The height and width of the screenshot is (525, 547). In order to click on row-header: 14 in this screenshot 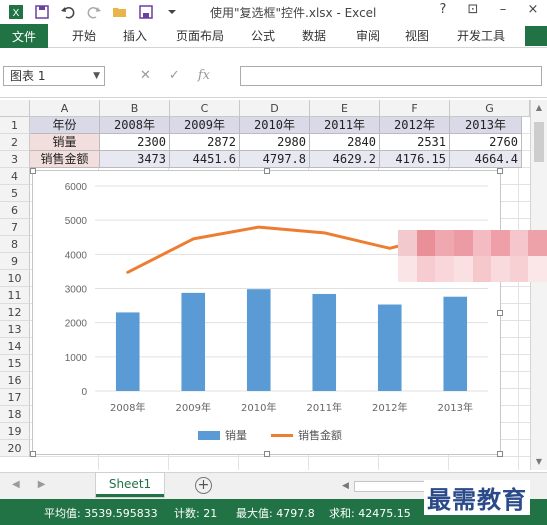, I will do `click(15, 346)`.